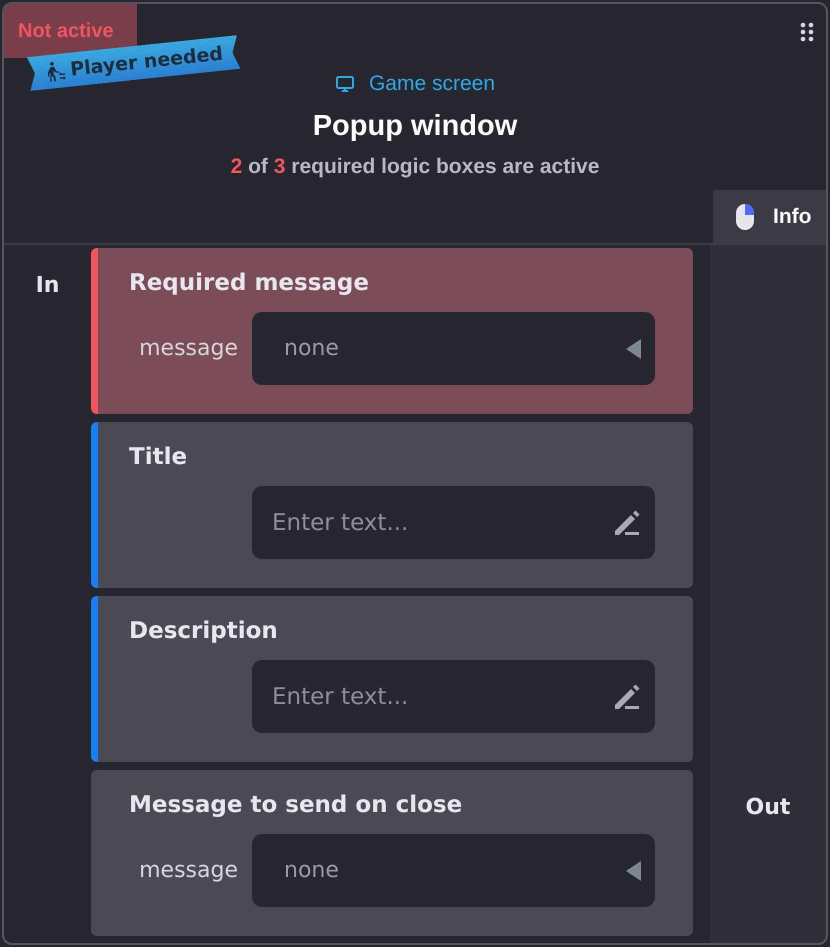 This screenshot has height=947, width=830. Describe the element at coordinates (48, 285) in the screenshot. I see `inputs-label: In` at that location.